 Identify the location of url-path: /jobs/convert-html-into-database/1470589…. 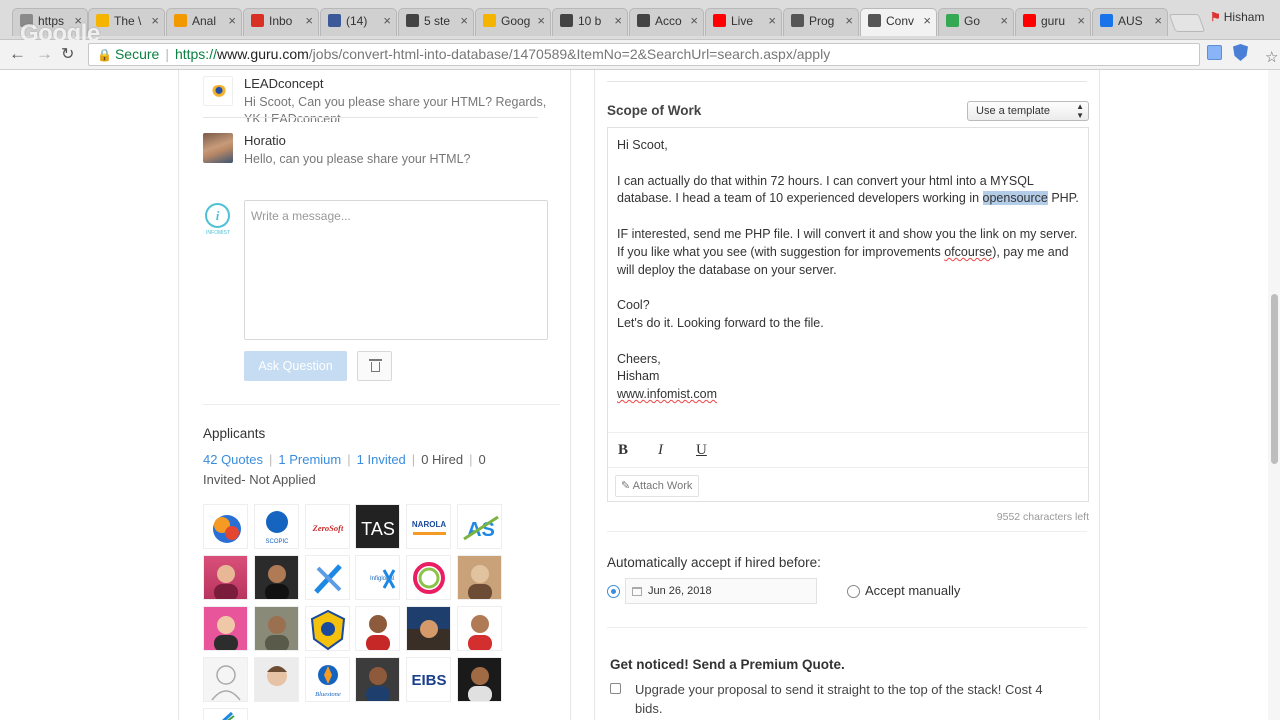
(569, 54).